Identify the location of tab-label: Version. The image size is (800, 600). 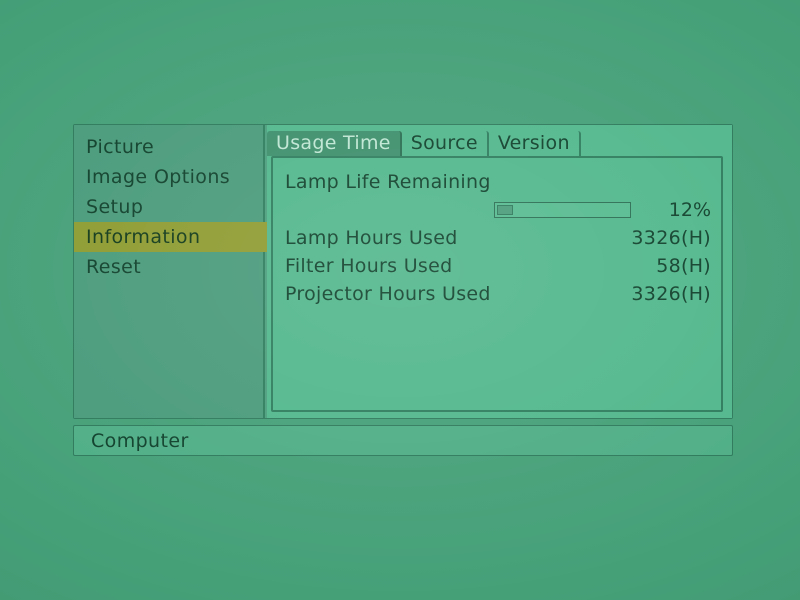
(533, 143).